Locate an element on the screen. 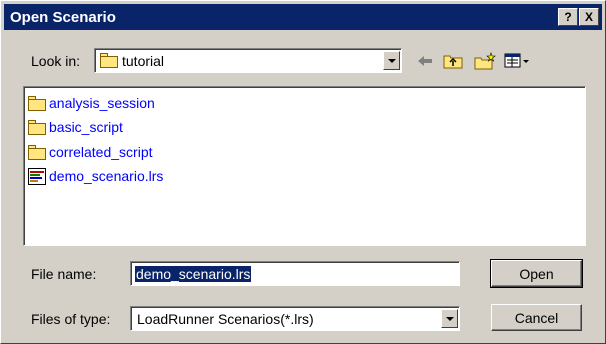 The image size is (606, 344). file-name: basic_script is located at coordinates (86, 127).